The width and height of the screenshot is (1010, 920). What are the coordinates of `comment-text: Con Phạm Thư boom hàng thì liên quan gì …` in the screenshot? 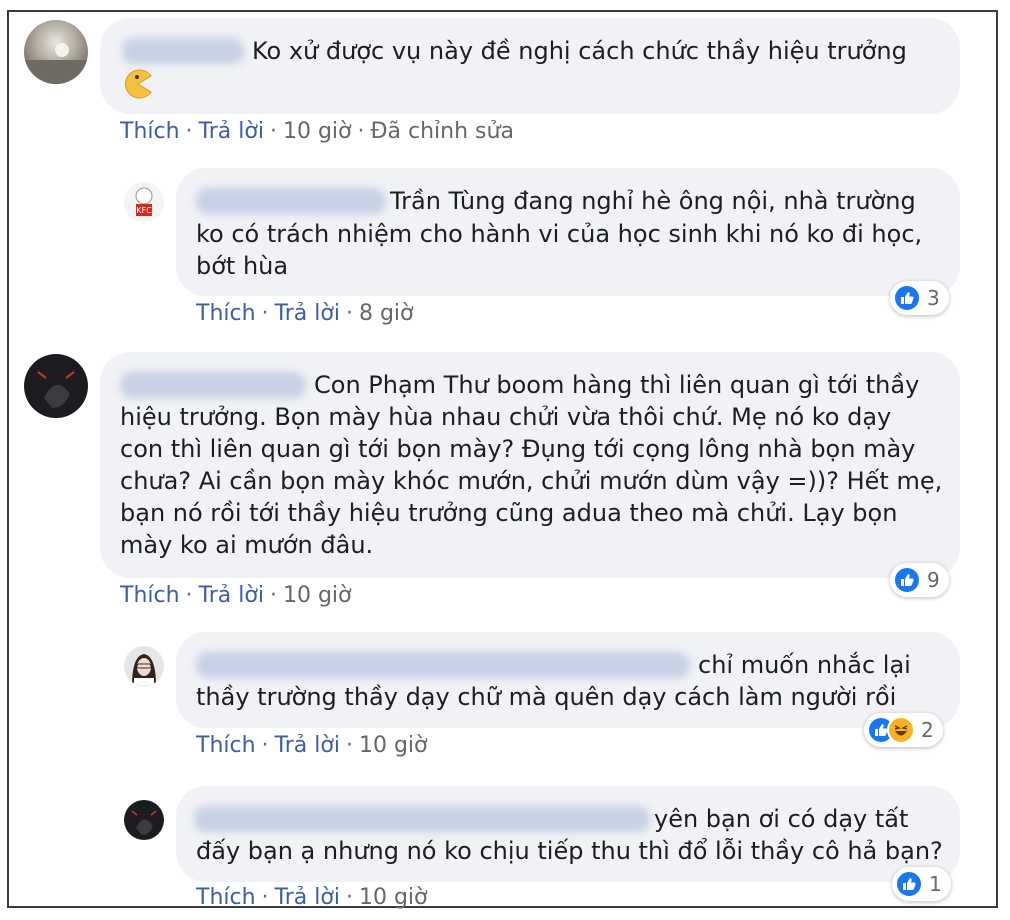 It's located at (617, 385).